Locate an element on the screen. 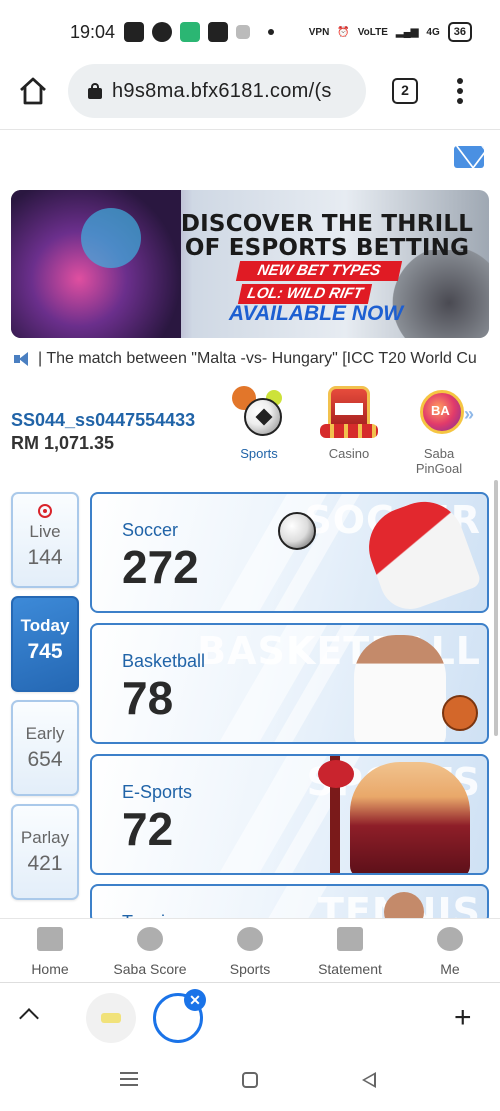  category-label: Casino is located at coordinates (349, 453).